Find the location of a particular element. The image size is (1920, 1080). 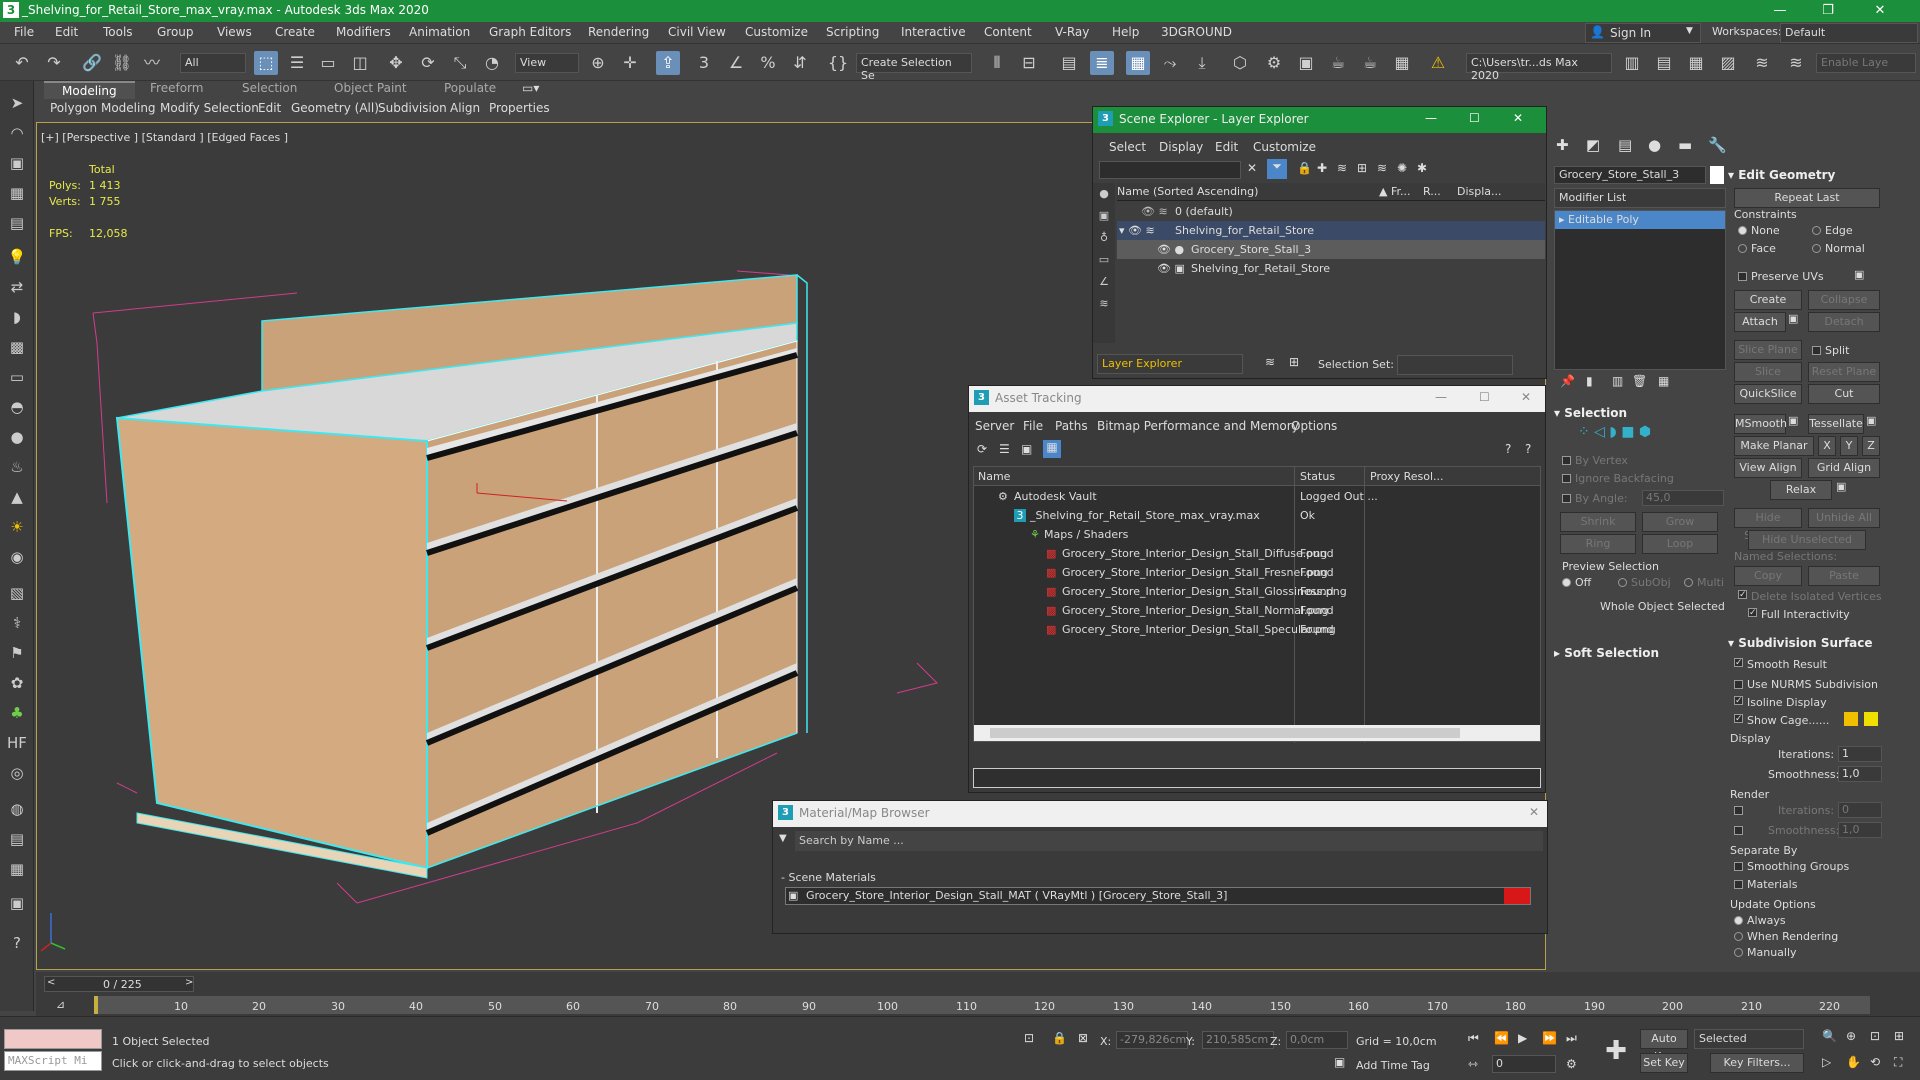

at-menu-paths: Paths is located at coordinates (1071, 426).